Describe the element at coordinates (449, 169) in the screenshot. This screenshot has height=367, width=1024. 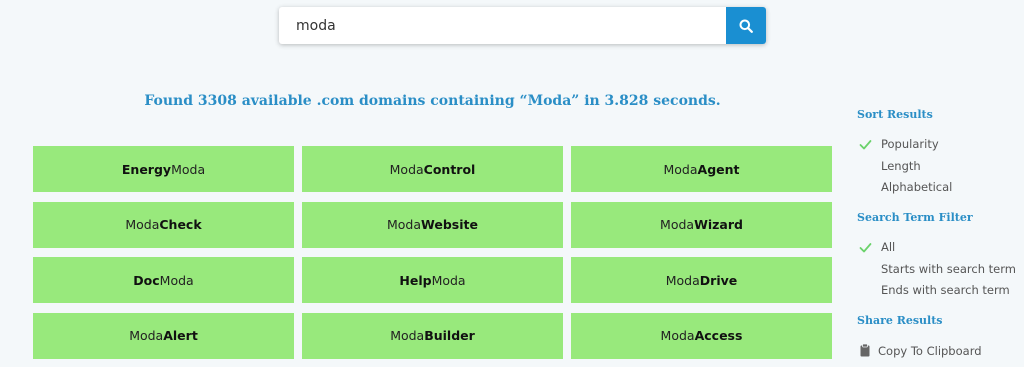
I see `domain-bold-part: Control` at that location.